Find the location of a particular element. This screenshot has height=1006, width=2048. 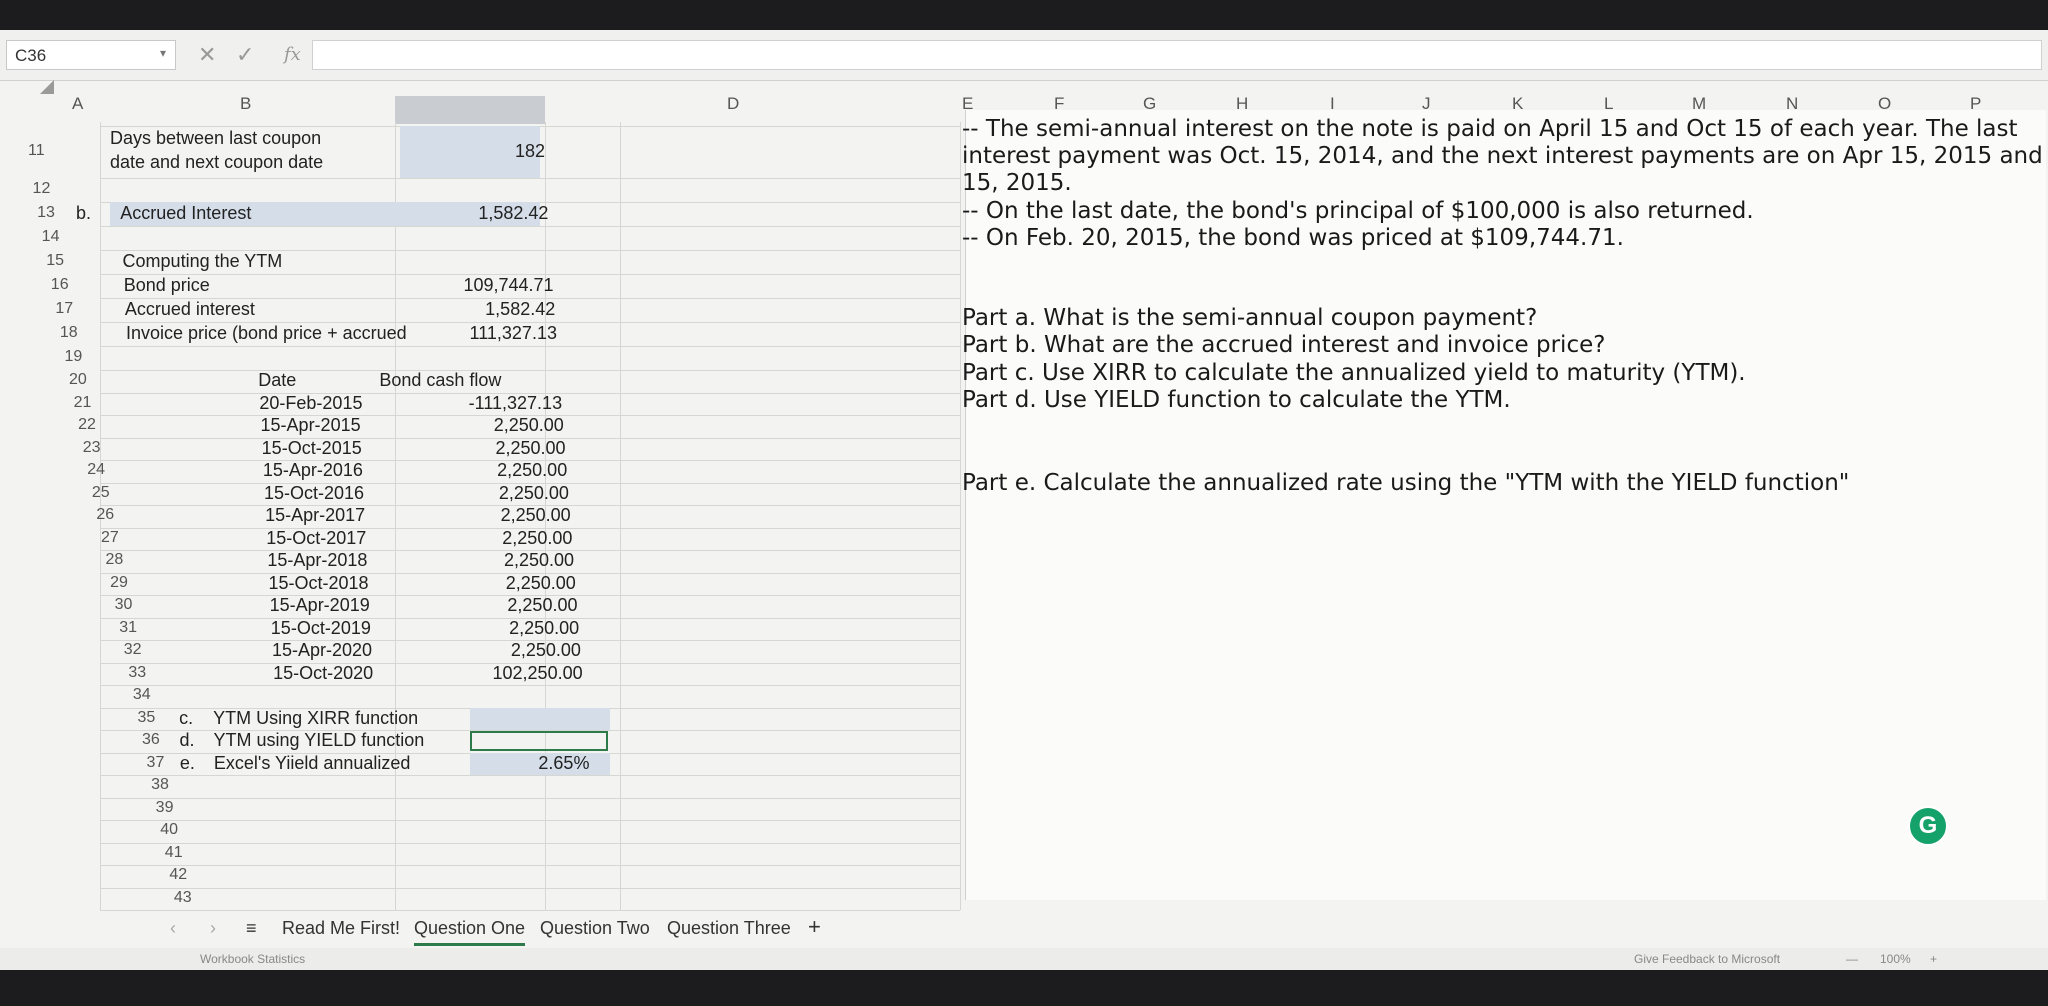

row-header: 35 is located at coordinates (146, 718).